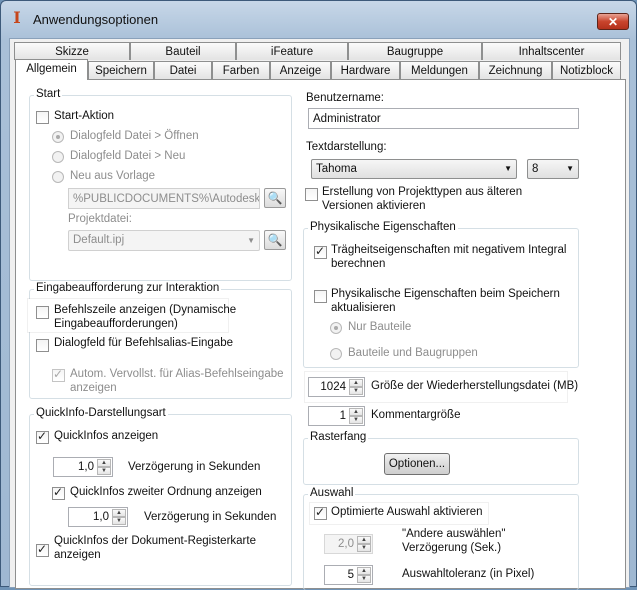 The height and width of the screenshot is (590, 637). Describe the element at coordinates (551, 51) in the screenshot. I see `tab-inhaltscenter: Inhaltscenter` at that location.